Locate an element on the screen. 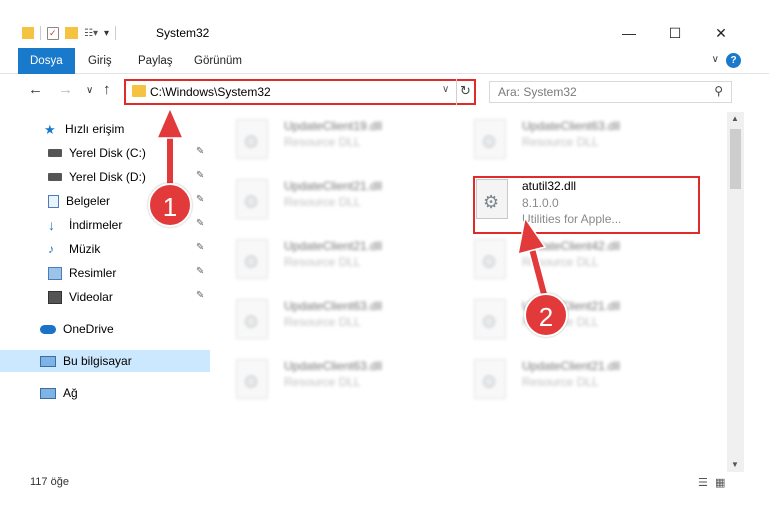  sidebar-item-quick-access: ★ Hızlı erişim is located at coordinates (105, 129).